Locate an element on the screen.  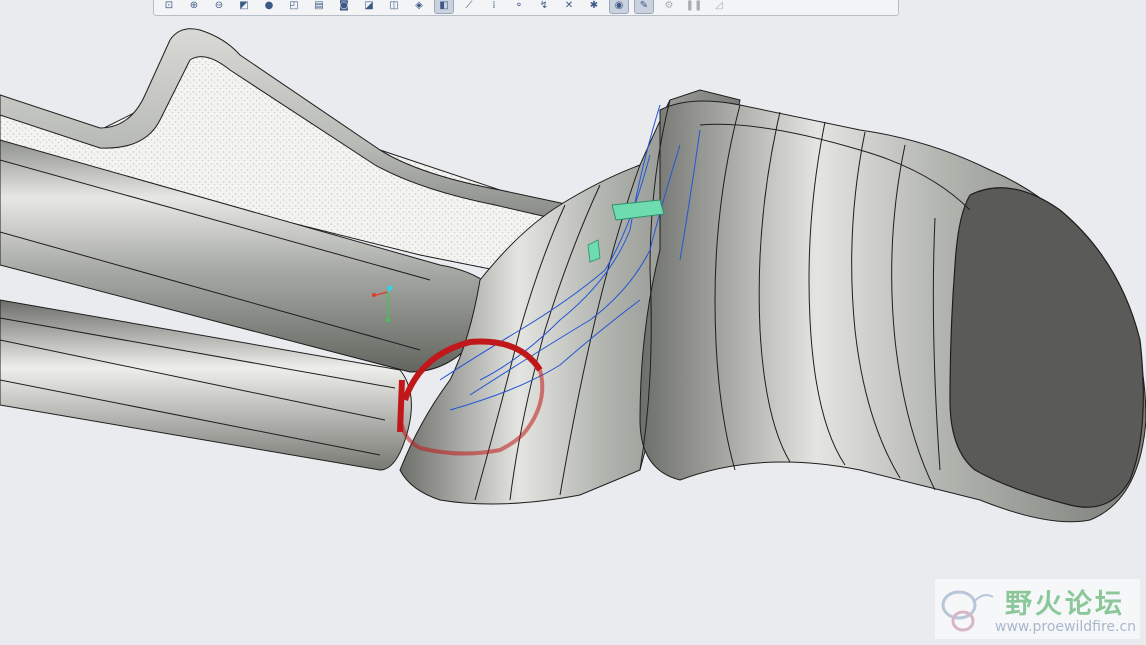
view-toolbar: ⊡ ⊕ ⊖ ◩ ● ◰ ▤ ◙ ◪ ◫ ◈ ◧ ⟋ ⁞ ⚬ ↯ ✕ ✱ ◉ ✎ ⚙ ❚❚ ◿ is located at coordinates (526, 8).